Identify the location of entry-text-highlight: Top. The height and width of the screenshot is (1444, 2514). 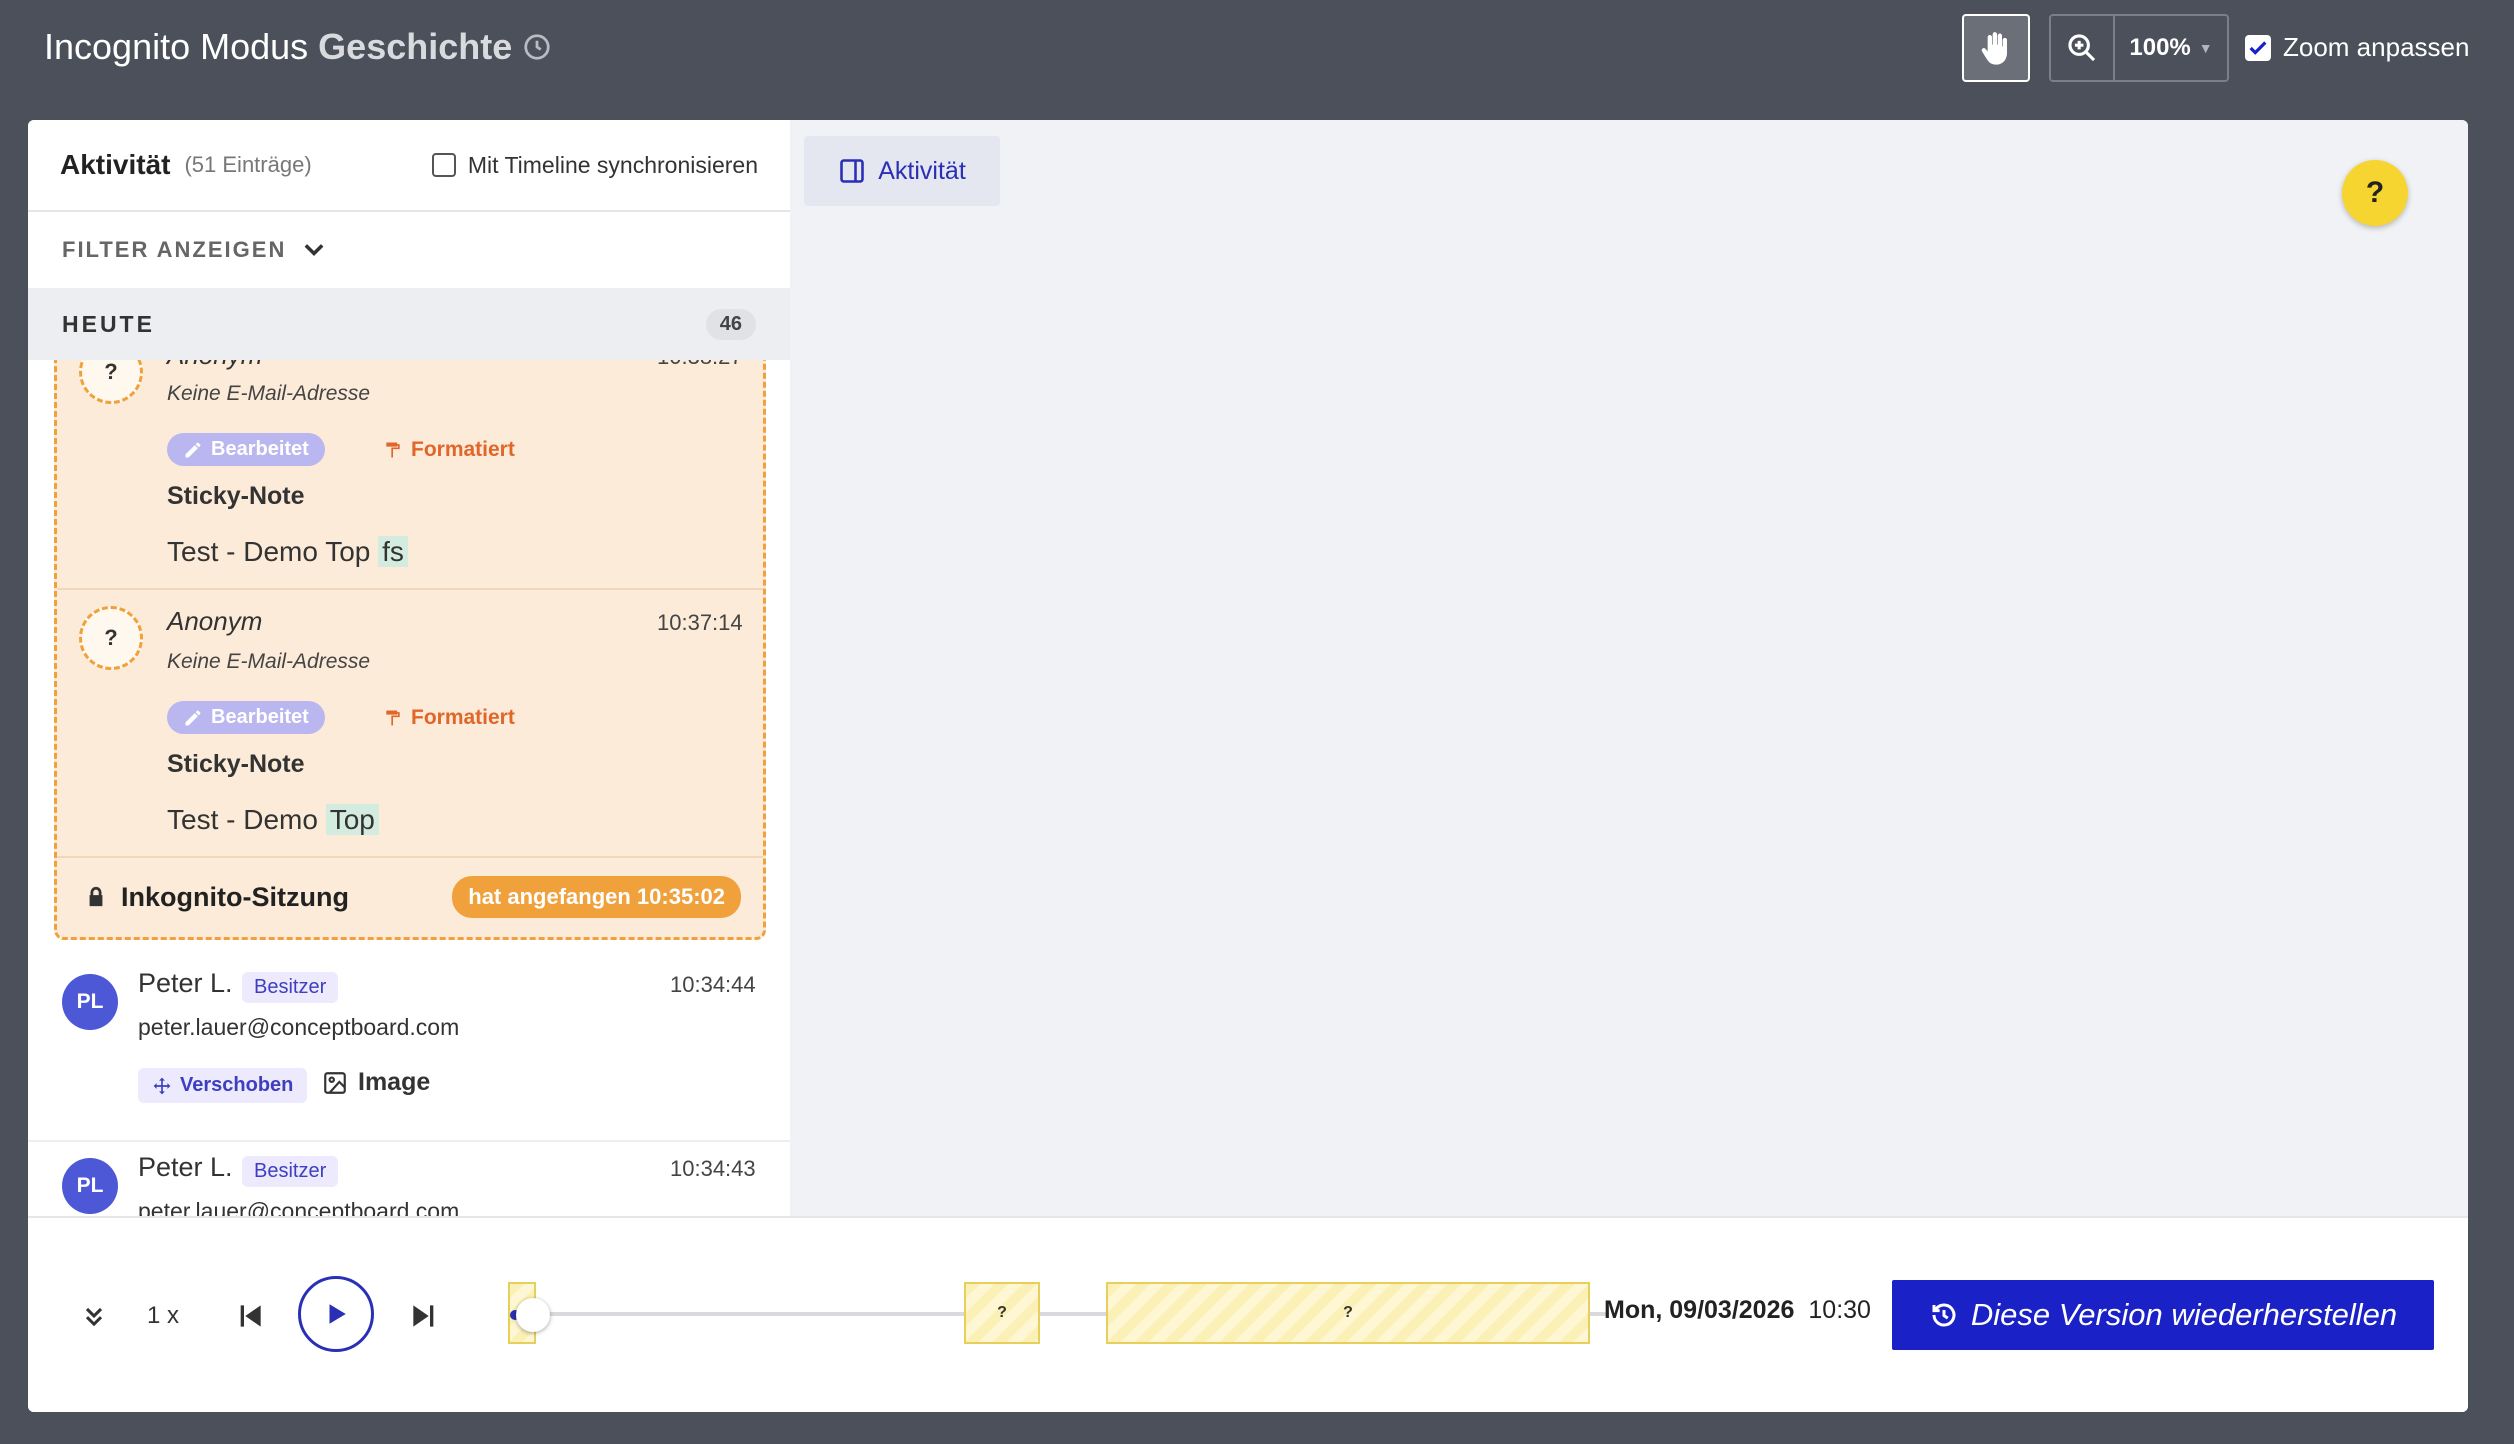
(352, 819).